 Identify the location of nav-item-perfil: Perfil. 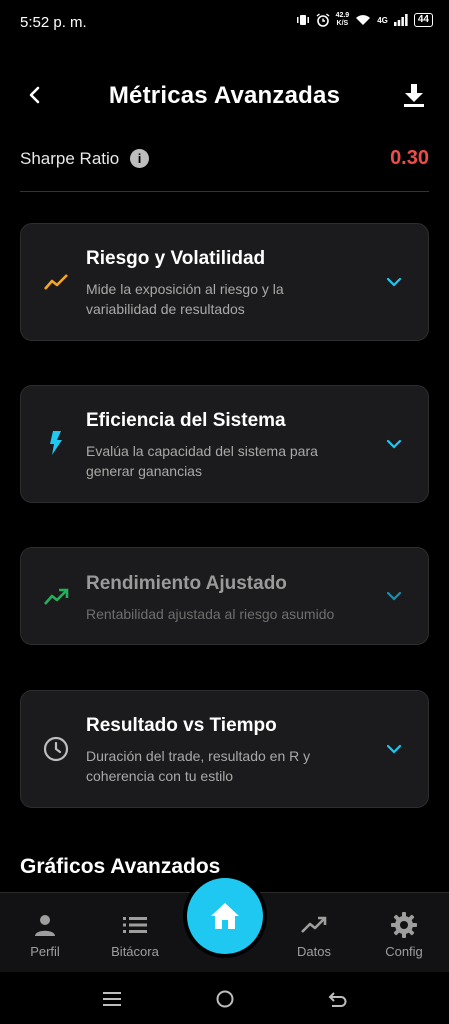
(45, 935).